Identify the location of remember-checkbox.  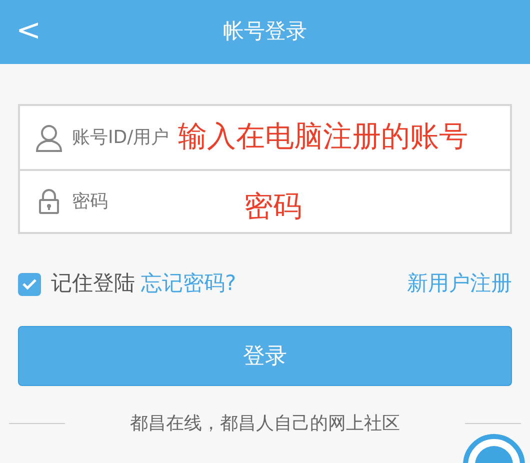
(29, 284).